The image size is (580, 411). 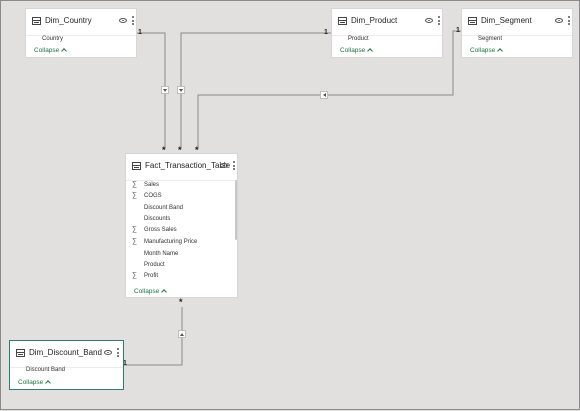 I want to click on table-card-dim-discount-band: Dim_Discount_Band Discount Band Collapse, so click(x=66, y=365).